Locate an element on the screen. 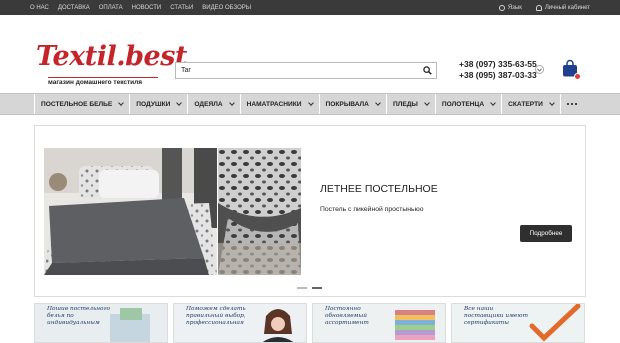  search-input is located at coordinates (297, 70).